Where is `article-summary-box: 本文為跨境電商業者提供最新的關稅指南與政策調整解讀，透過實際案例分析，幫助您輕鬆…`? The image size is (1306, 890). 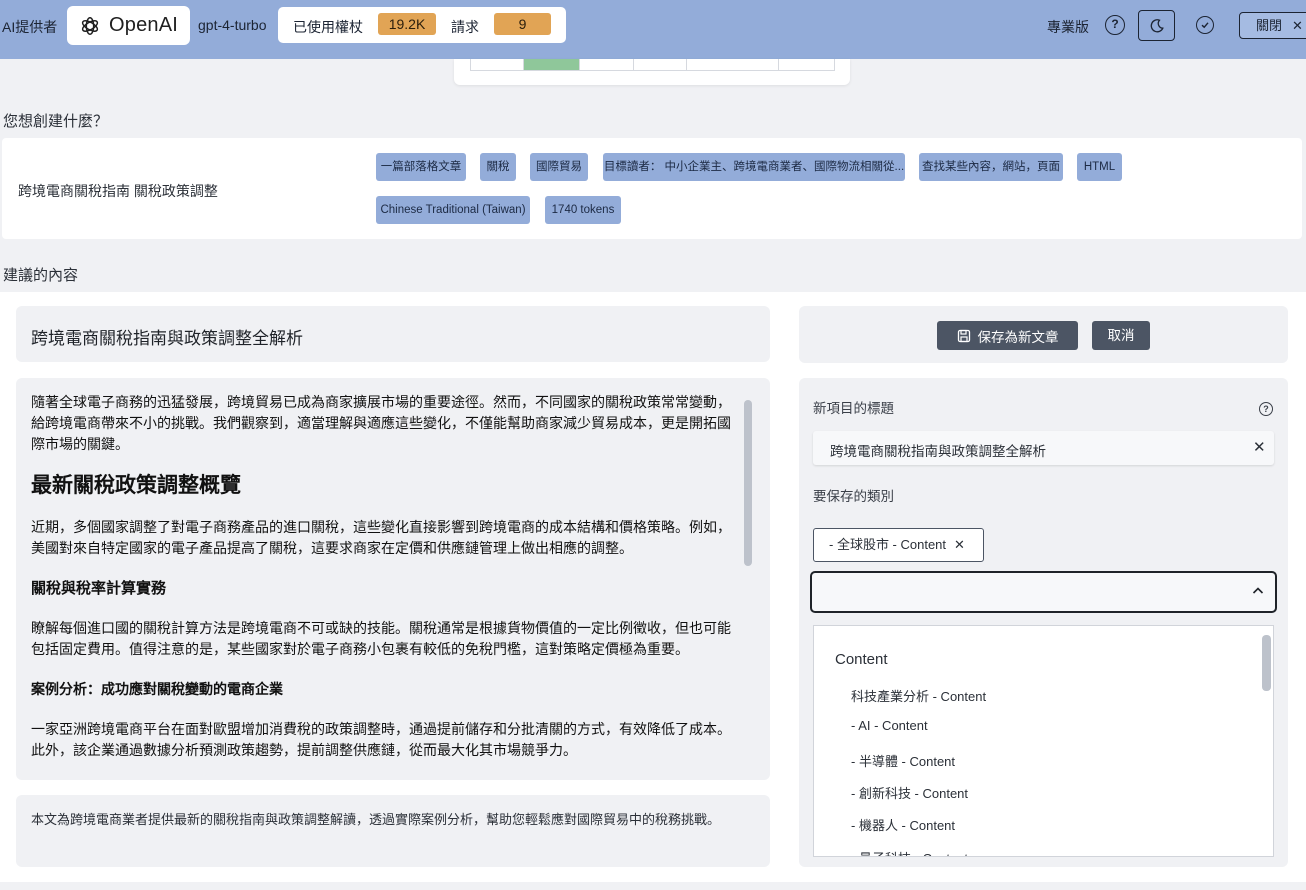
article-summary-box: 本文為跨境電商業者提供最新的關稅指南與政策調整解讀，透過實際案例分析，幫助您輕鬆… is located at coordinates (393, 831).